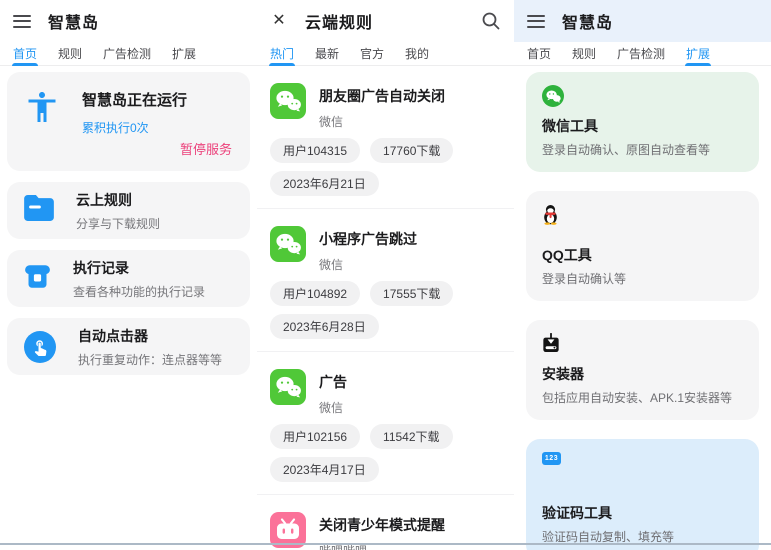  Describe the element at coordinates (637, 398) in the screenshot. I see `extension-subtitle: 包括应用自动安装、APK.1安装器等` at that location.